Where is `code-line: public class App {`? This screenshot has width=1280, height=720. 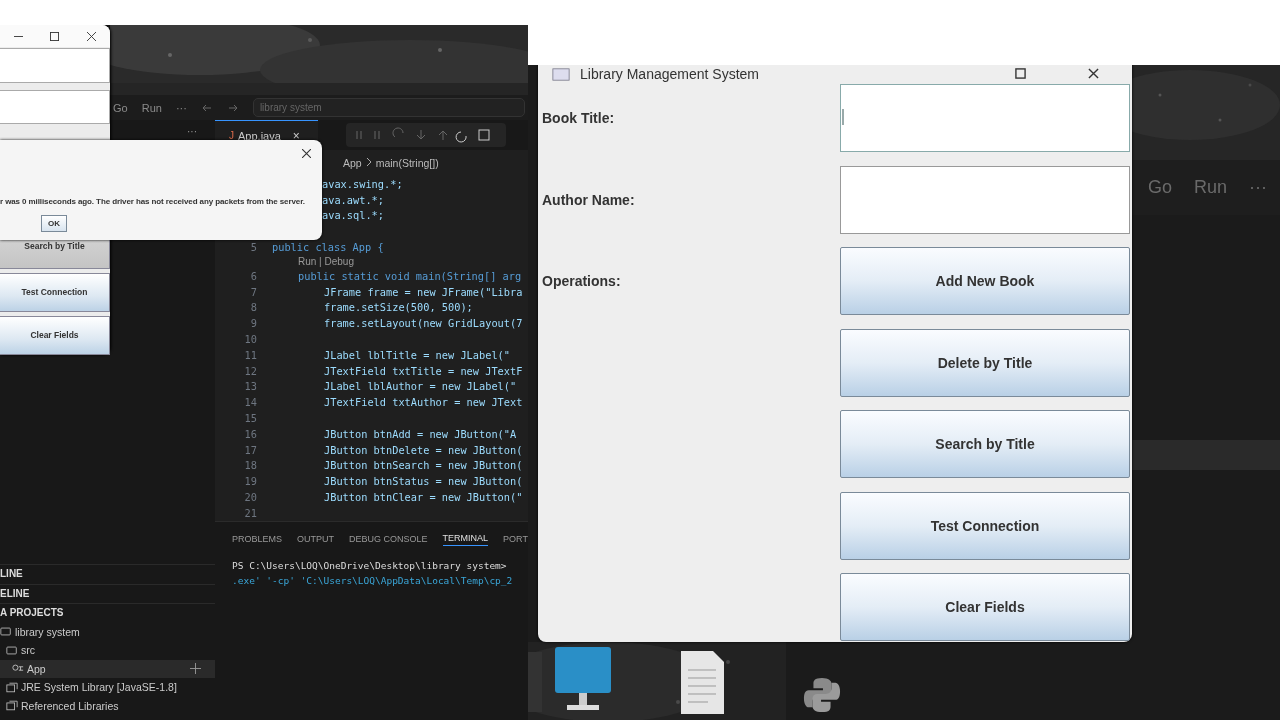
code-line: public class App { is located at coordinates (328, 247).